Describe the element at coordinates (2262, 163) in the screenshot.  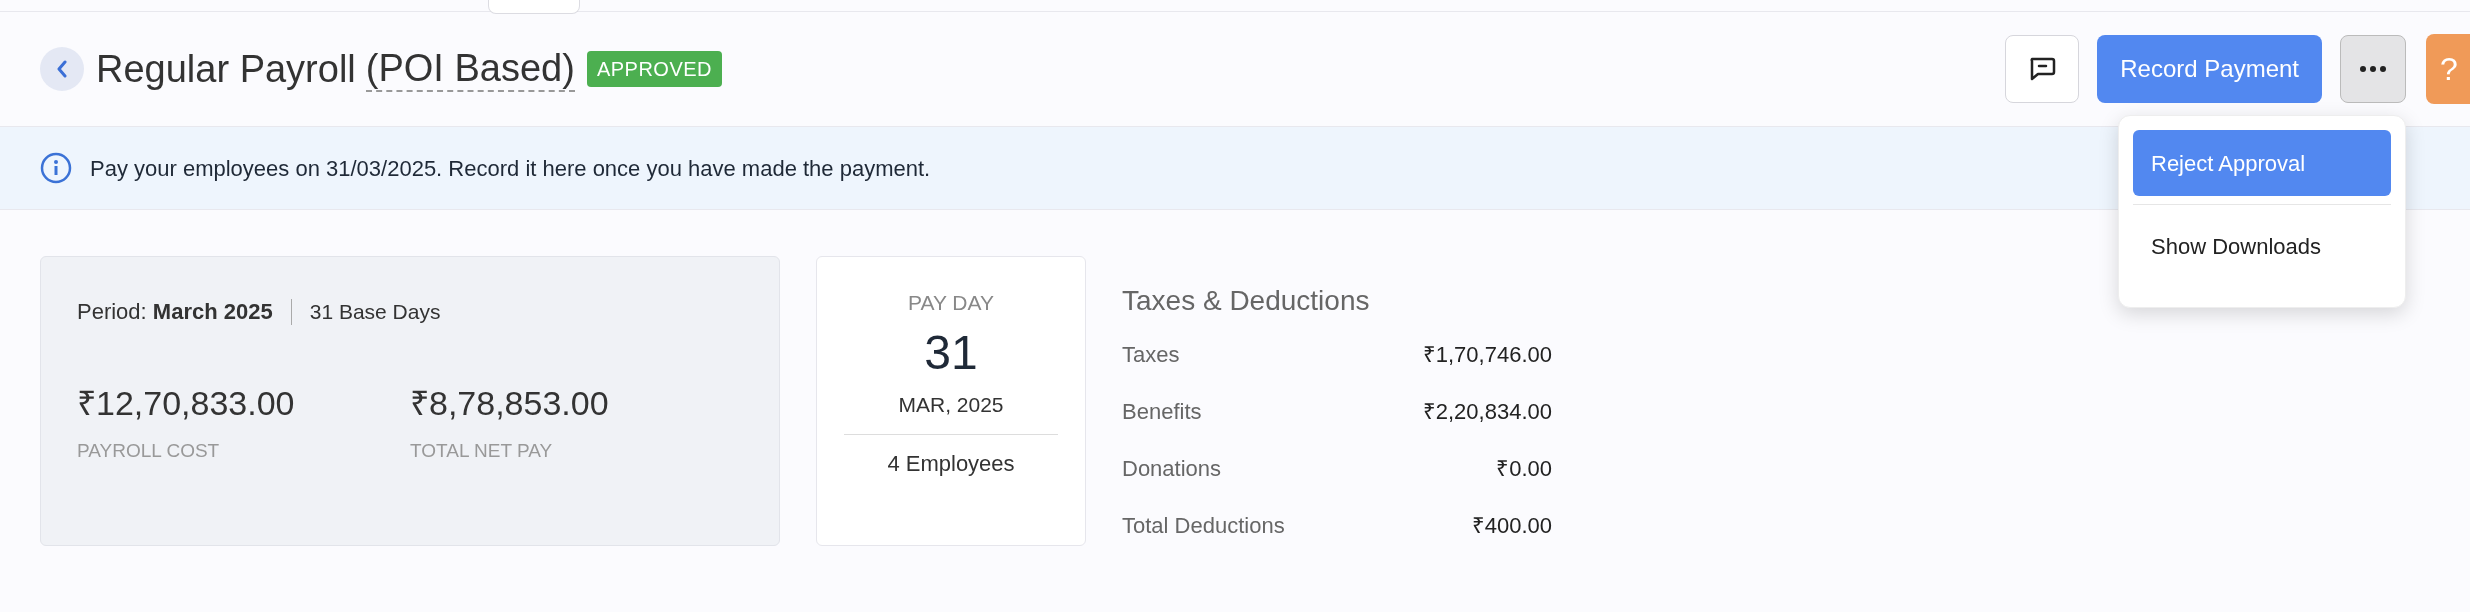
I see `menu-item: Reject Approval` at that location.